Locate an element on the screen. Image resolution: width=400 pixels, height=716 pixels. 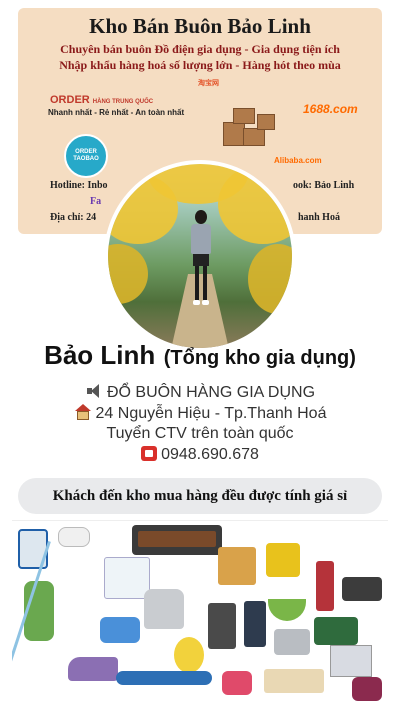
avatar-photo is located at coordinates (200, 256).